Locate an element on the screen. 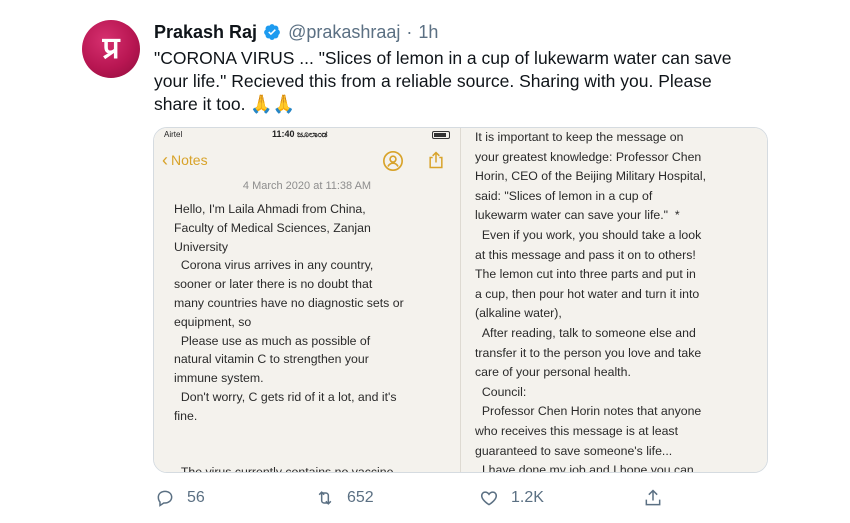 The height and width of the screenshot is (523, 850). tweet-header: Prakash Raj @prakashraaj · 1h is located at coordinates (296, 32).